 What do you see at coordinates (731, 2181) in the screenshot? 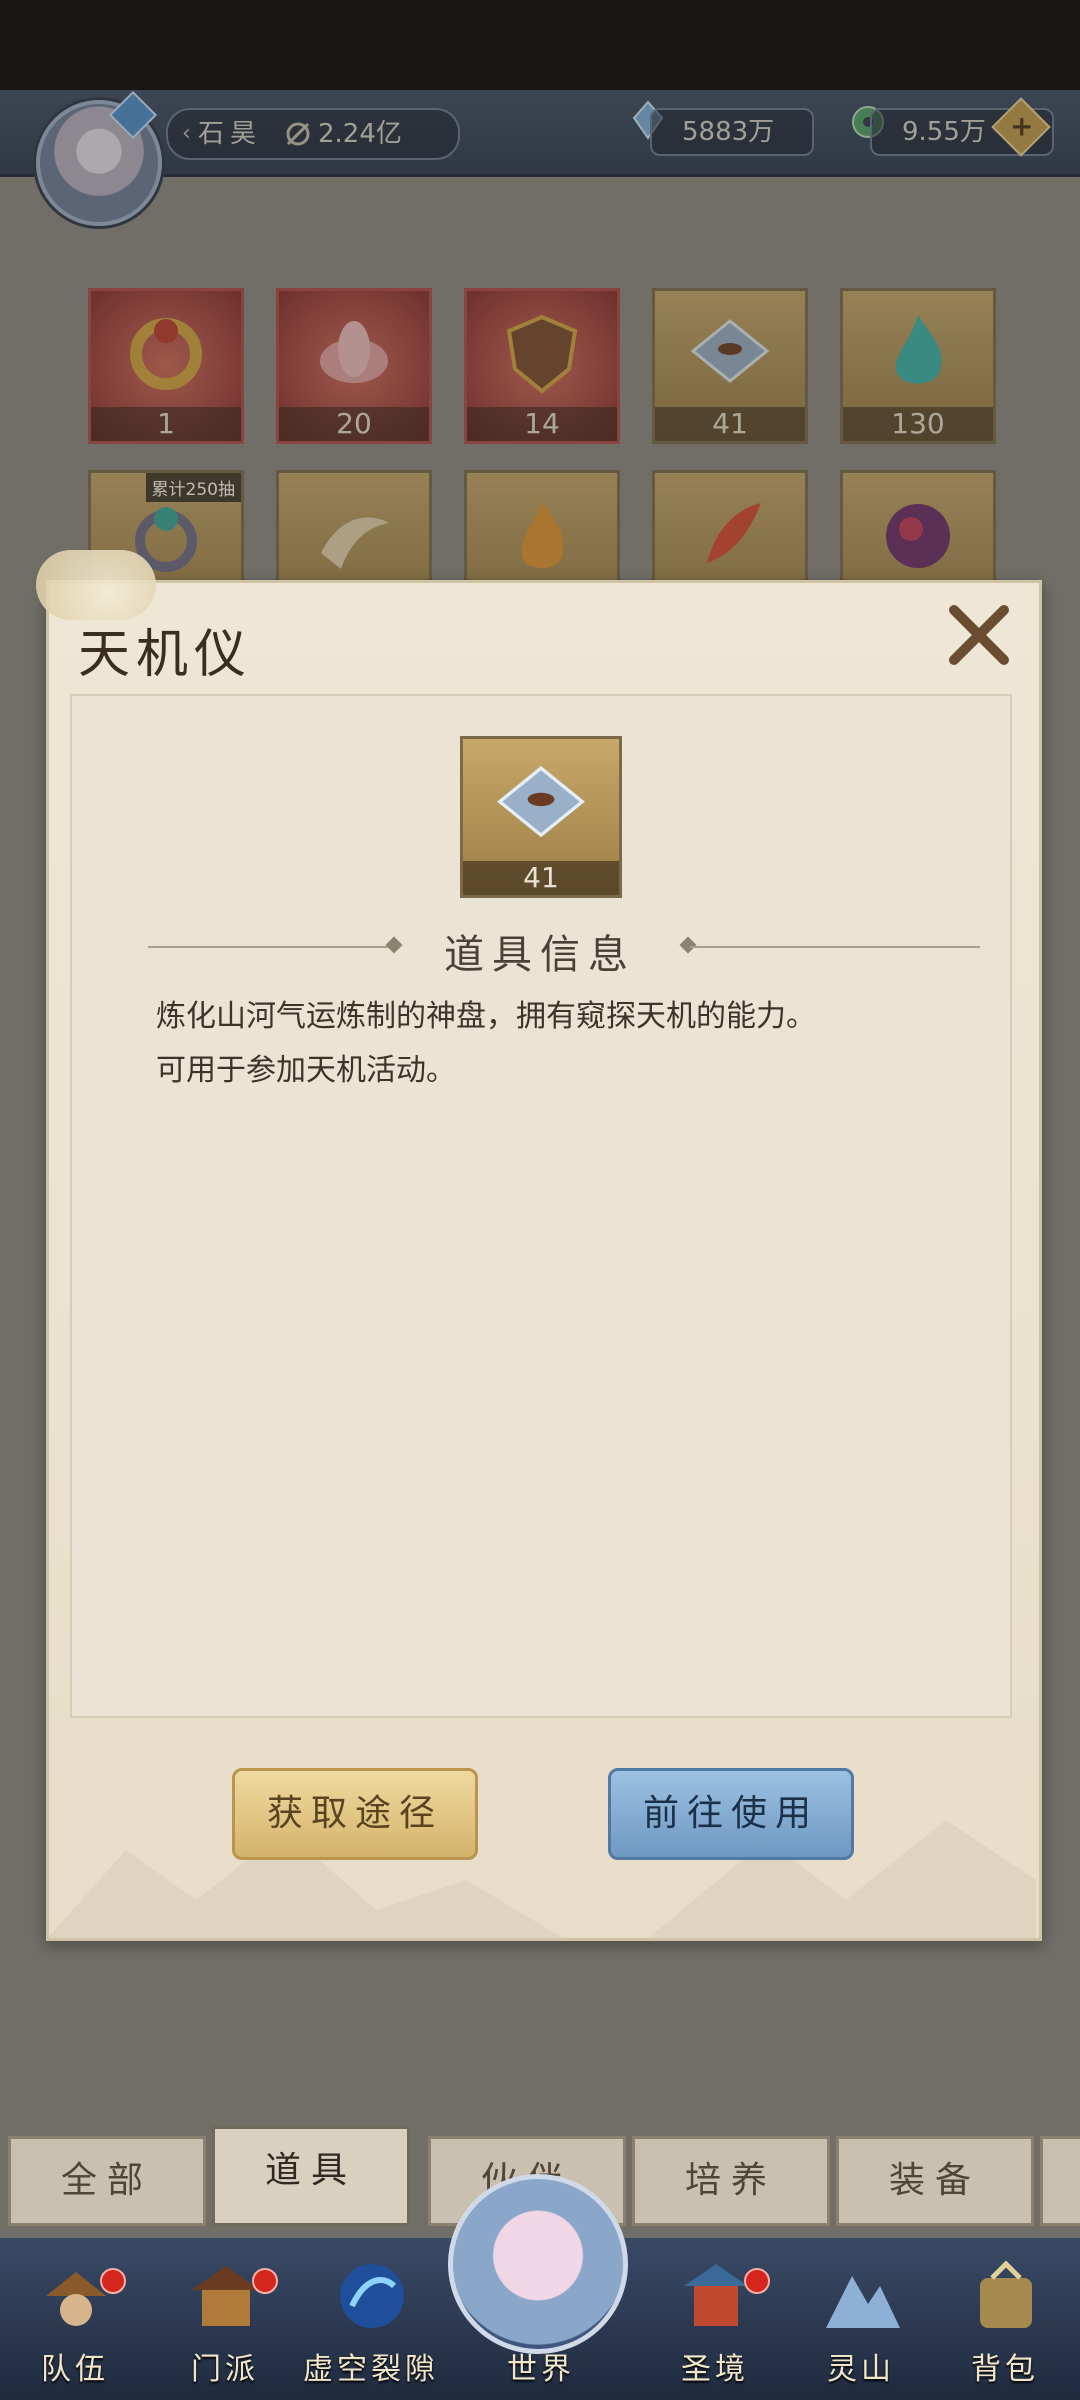
I see `tab-cultivation: 培养` at bounding box center [731, 2181].